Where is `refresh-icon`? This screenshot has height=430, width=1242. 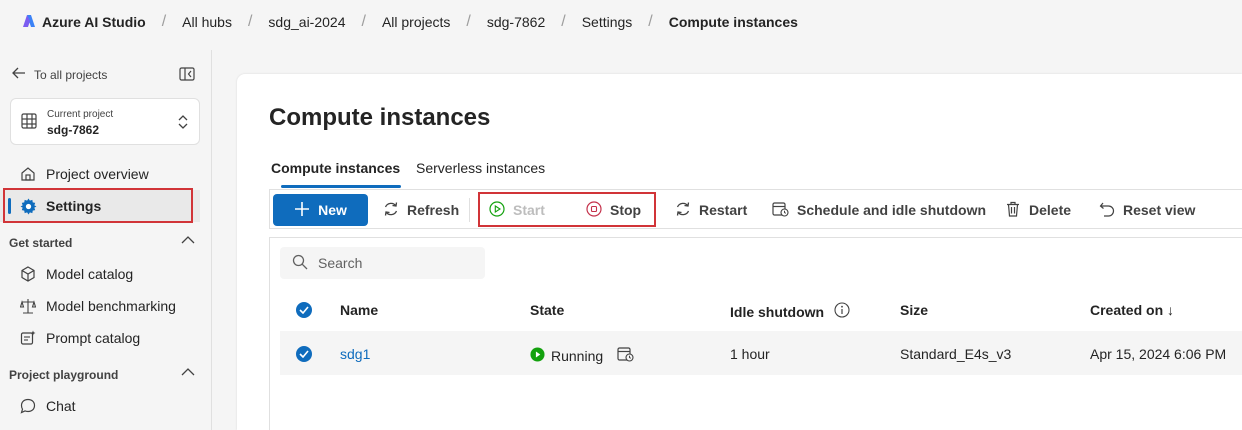 refresh-icon is located at coordinates (391, 210).